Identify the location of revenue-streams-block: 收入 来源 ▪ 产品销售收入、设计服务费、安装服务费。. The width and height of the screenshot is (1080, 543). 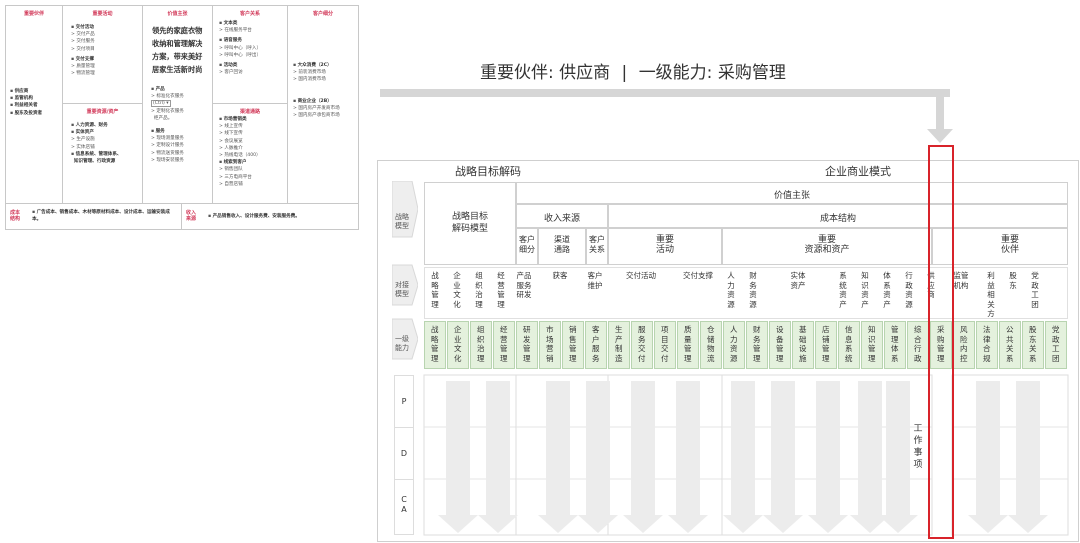
(270, 216).